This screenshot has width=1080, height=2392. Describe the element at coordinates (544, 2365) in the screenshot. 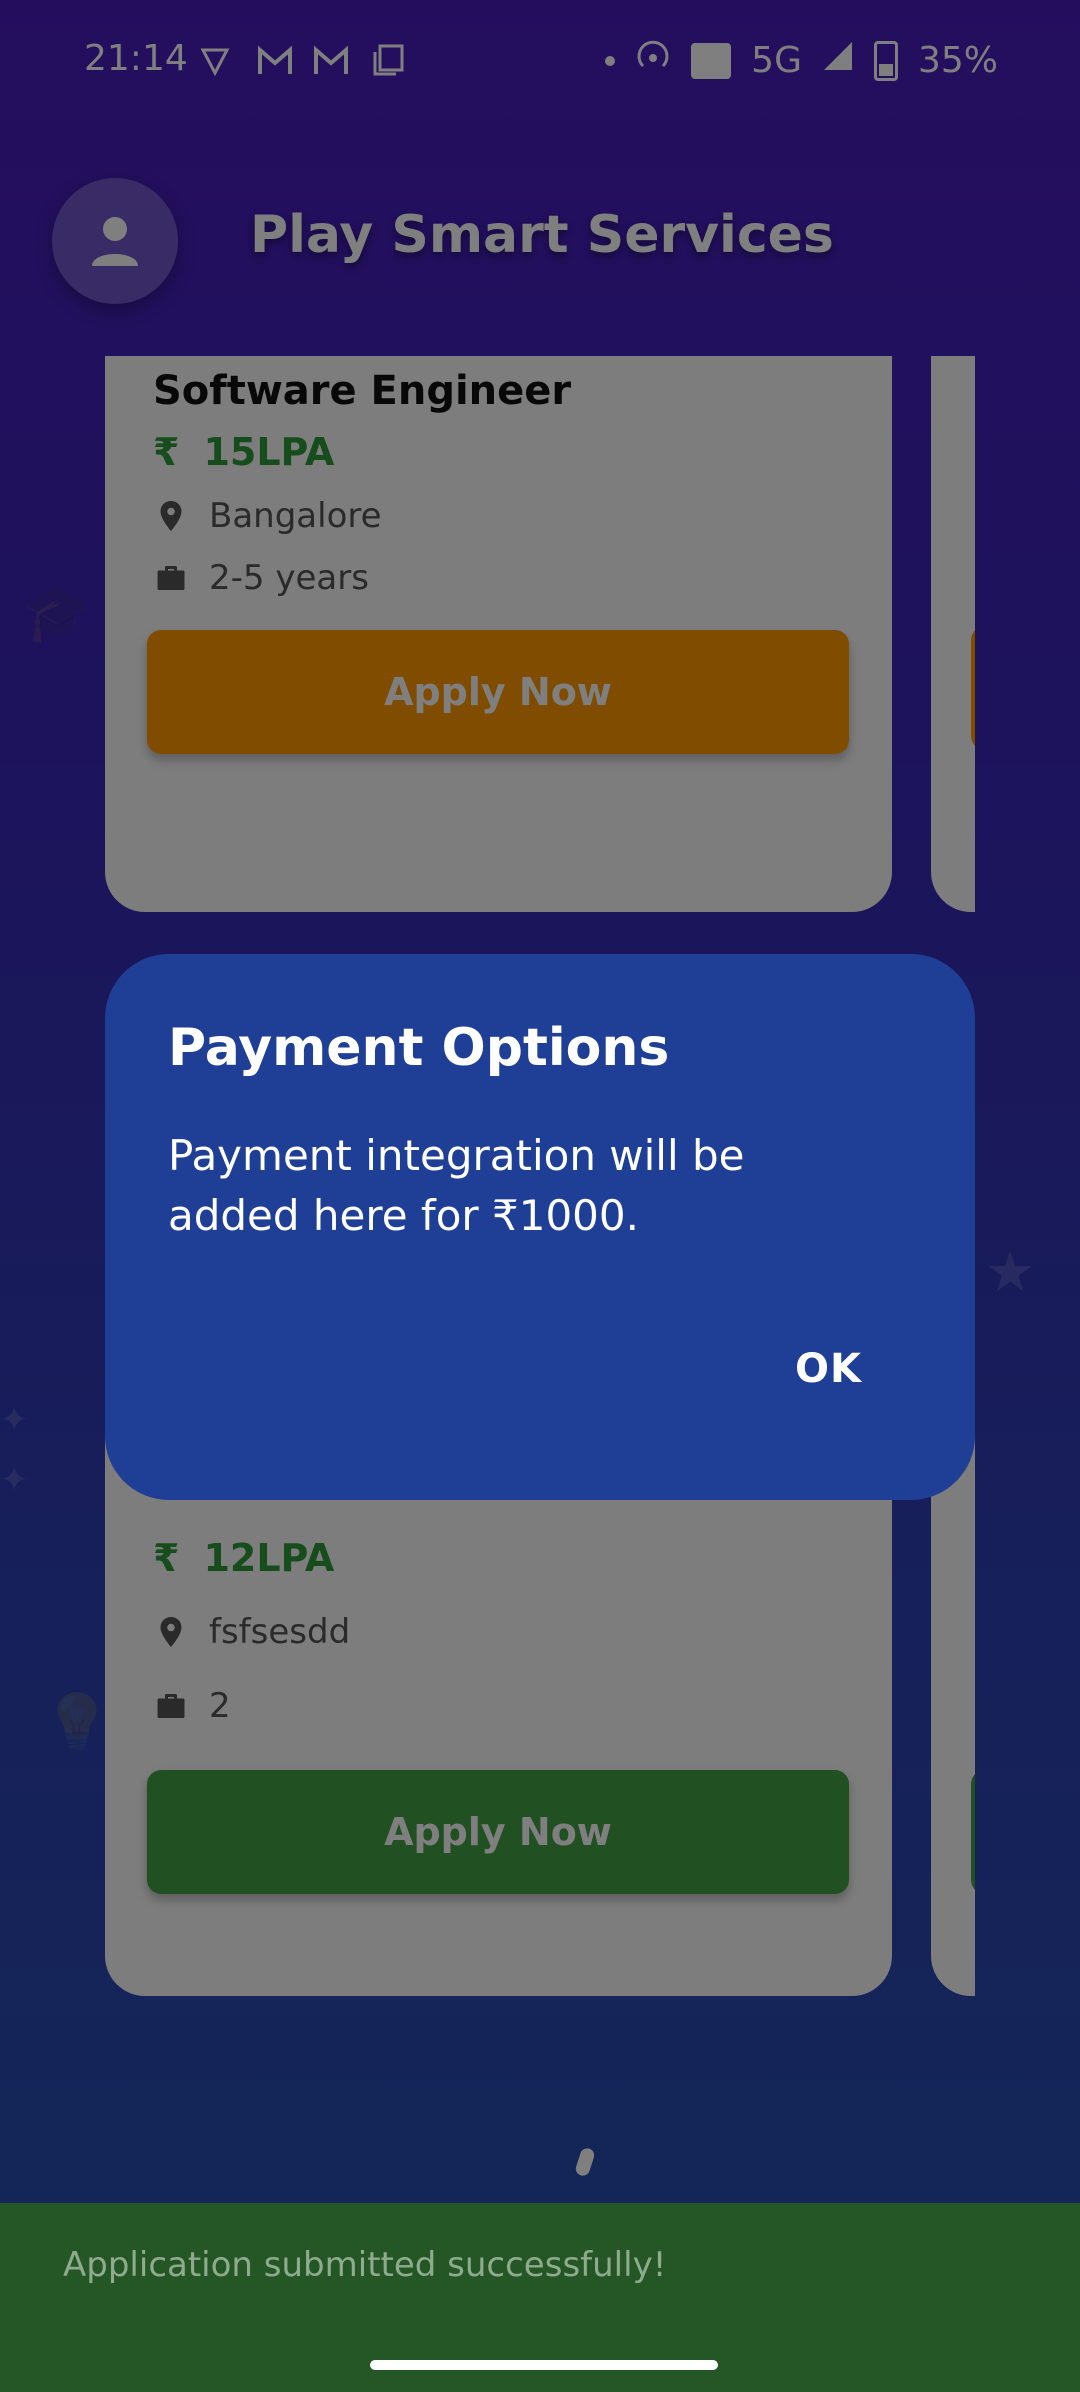

I see `gesture-home-bar` at that location.